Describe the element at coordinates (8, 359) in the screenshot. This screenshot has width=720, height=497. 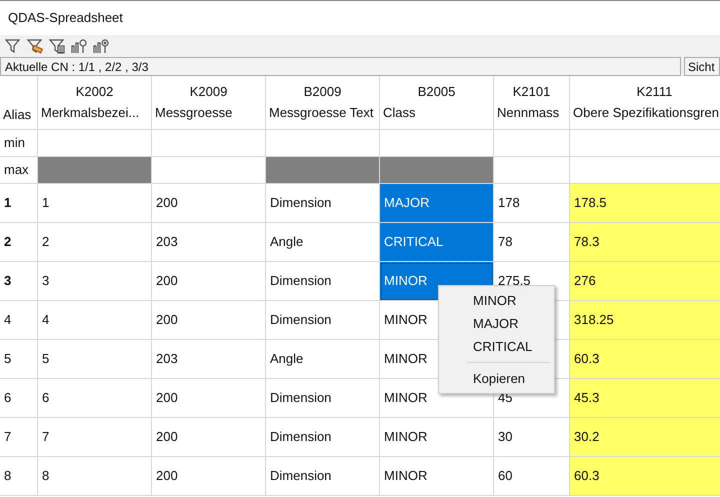
I see `row-number: 5` at that location.